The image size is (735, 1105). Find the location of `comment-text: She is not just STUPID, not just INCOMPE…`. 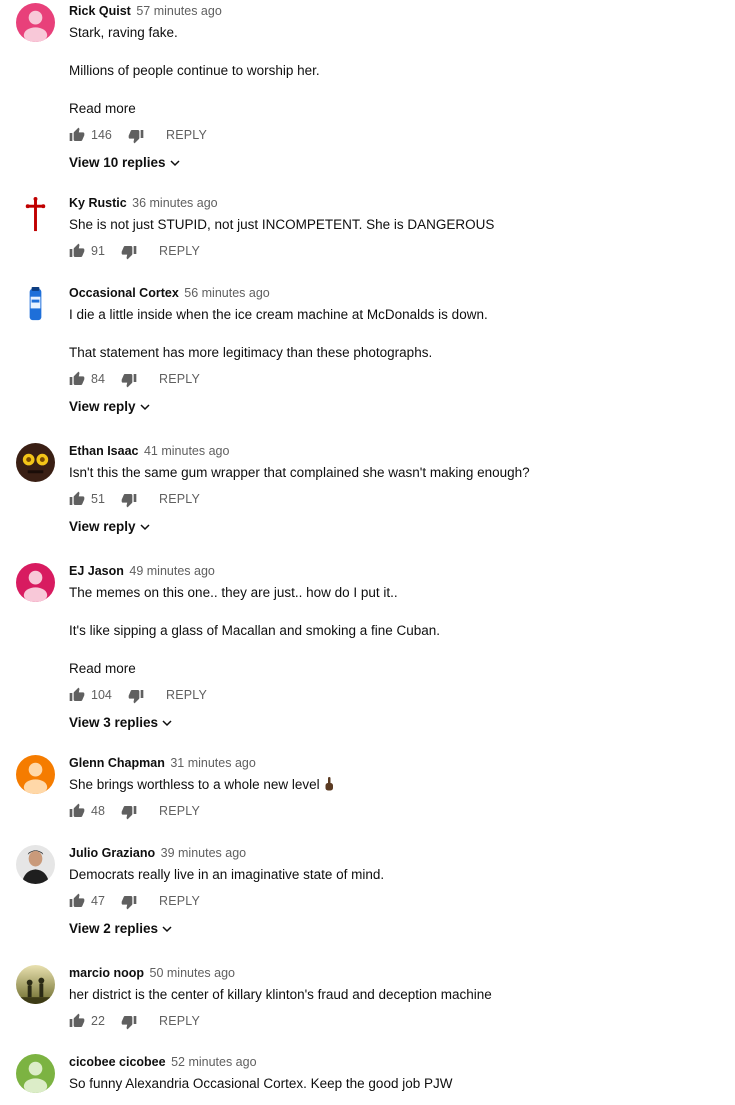

comment-text: She is not just STUPID, not just INCOMPE… is located at coordinates (397, 225).